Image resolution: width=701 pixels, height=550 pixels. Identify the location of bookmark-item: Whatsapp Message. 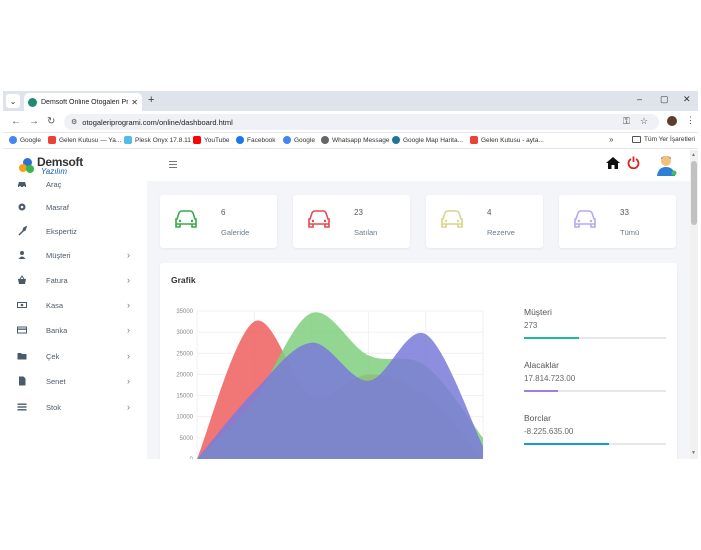
(355, 140).